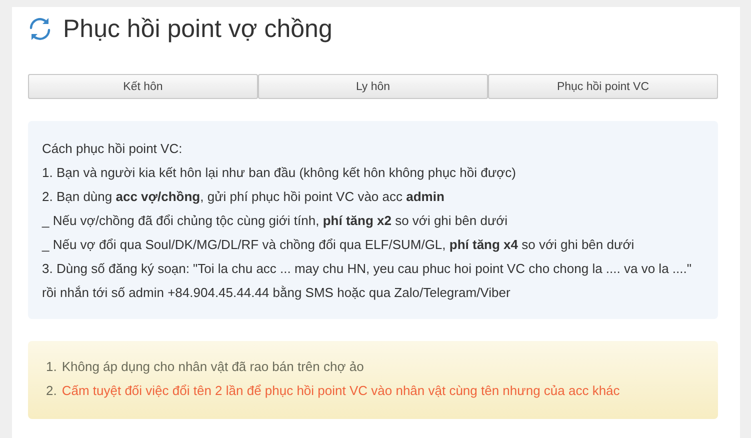  I want to click on note-number: 1., so click(51, 367).